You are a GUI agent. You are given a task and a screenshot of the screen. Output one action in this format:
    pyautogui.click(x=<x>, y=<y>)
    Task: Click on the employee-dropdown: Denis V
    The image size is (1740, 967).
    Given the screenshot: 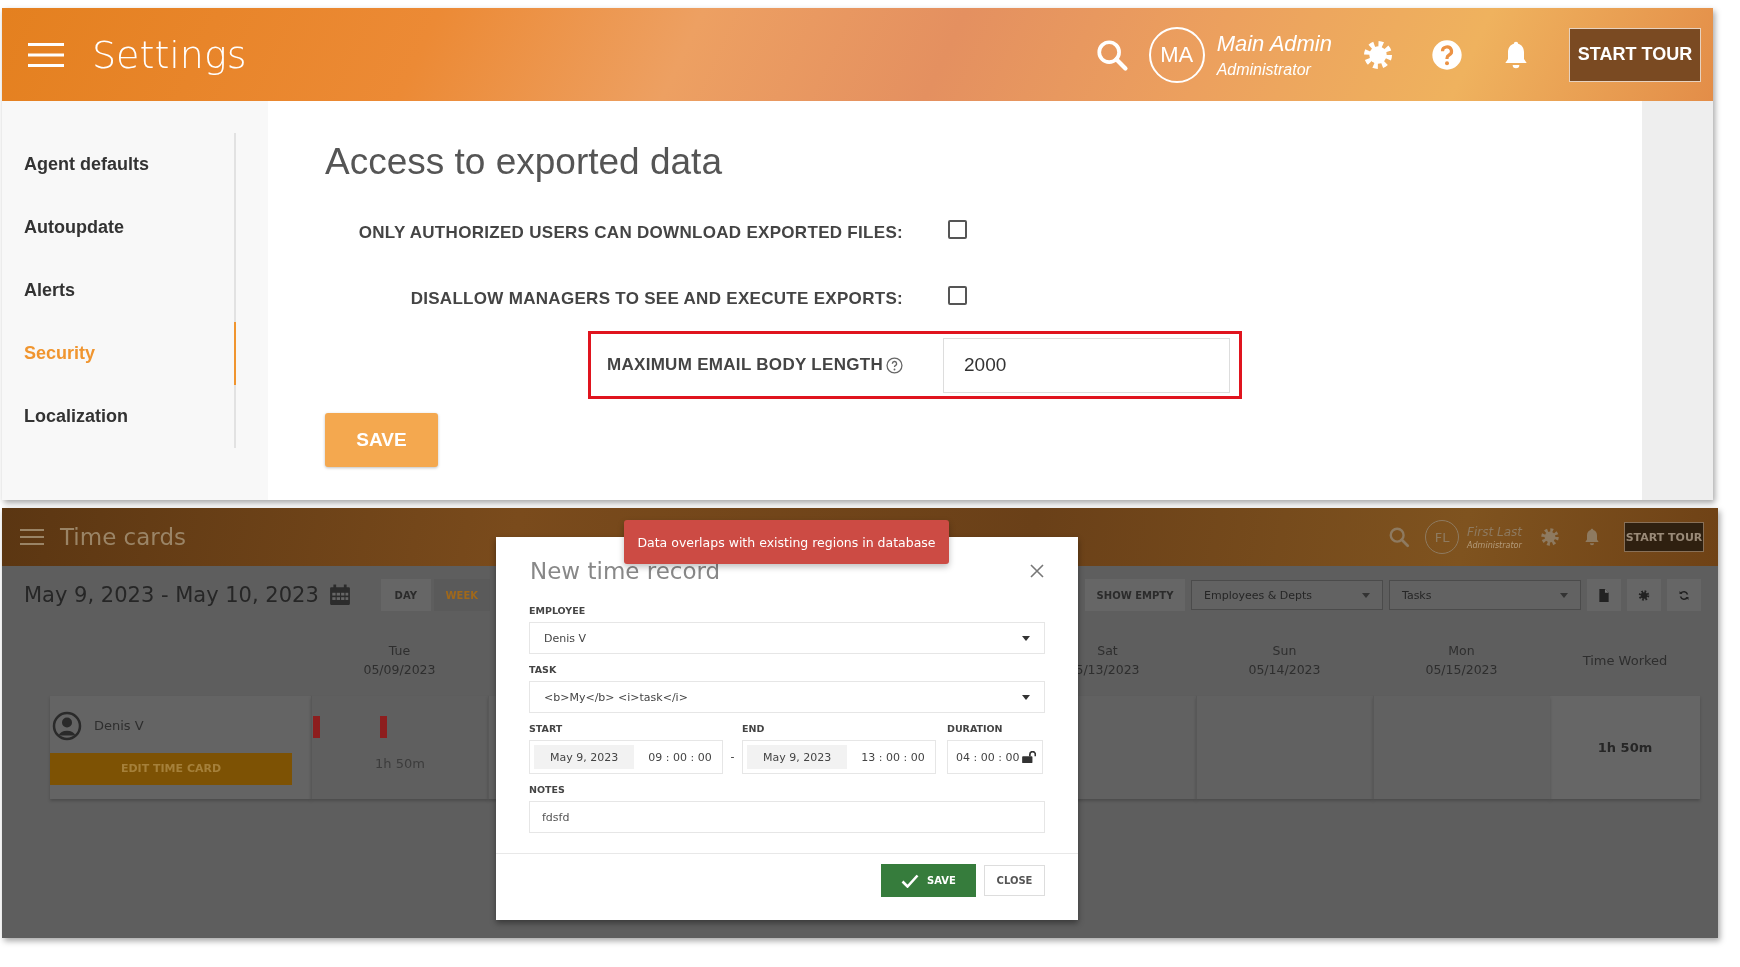 What is the action you would take?
    pyautogui.click(x=787, y=638)
    